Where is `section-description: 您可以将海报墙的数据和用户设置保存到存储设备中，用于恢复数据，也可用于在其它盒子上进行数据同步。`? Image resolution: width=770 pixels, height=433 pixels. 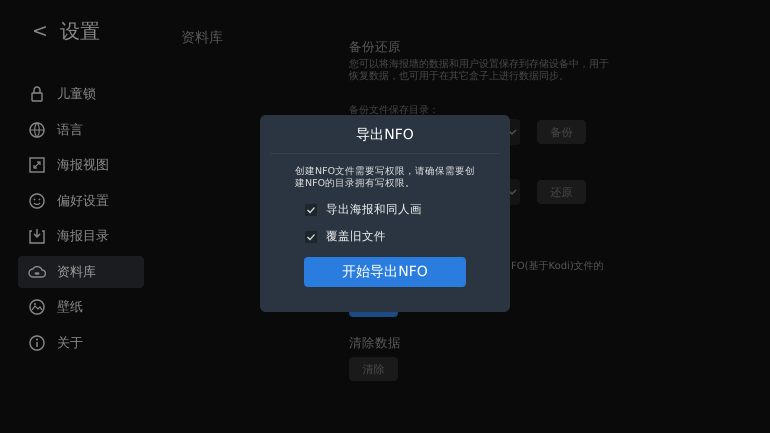 section-description: 您可以将海报墙的数据和用户设置保存到存储设备中，用于恢复数据，也可用于在其它盒子上进行数据同步。 is located at coordinates (479, 71).